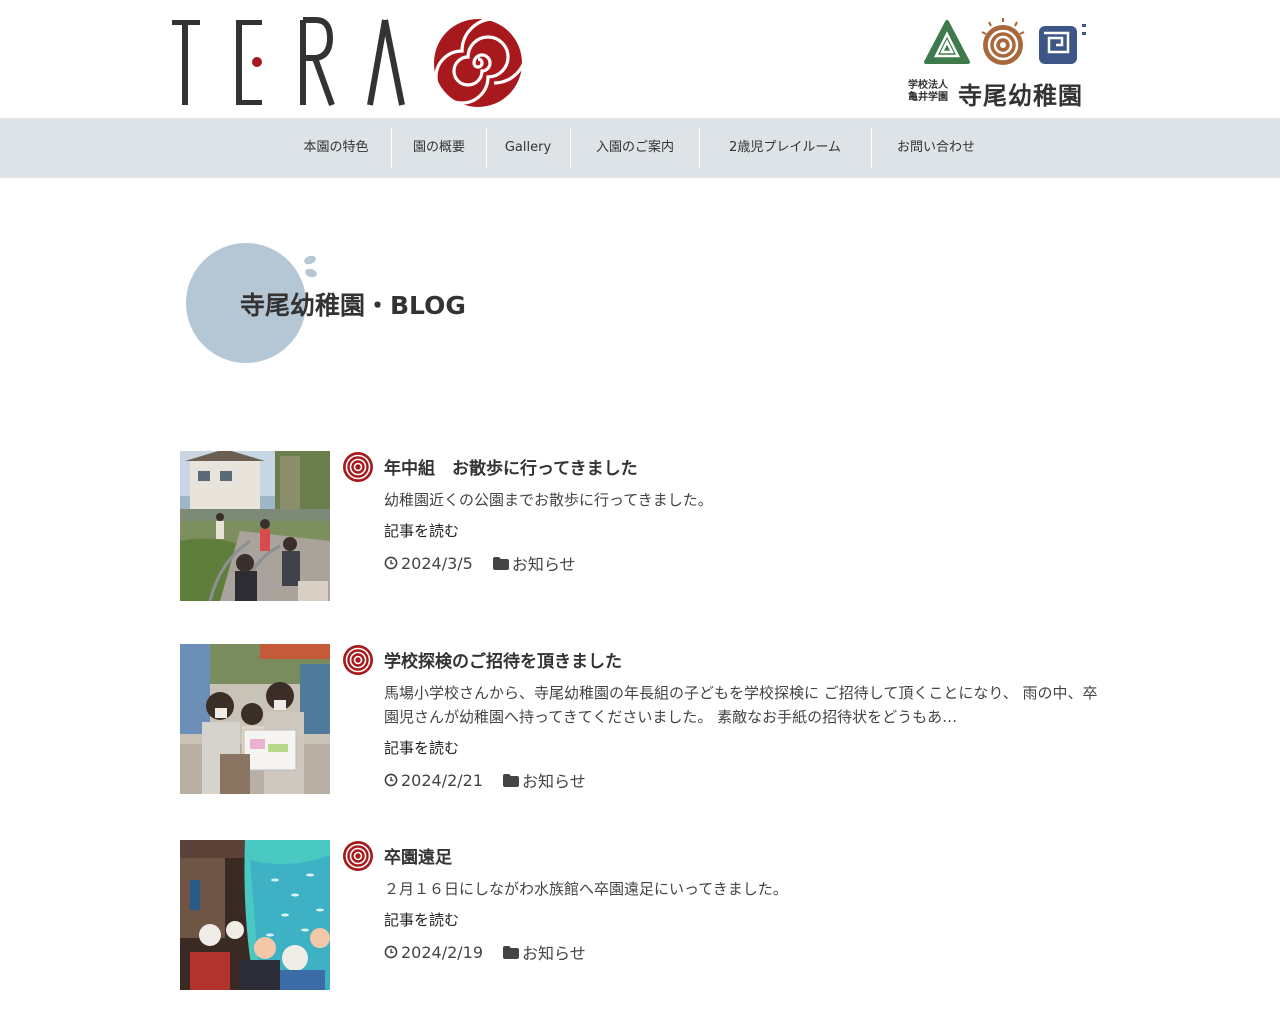  I want to click on nav-item-gallery: Gallery, so click(528, 148).